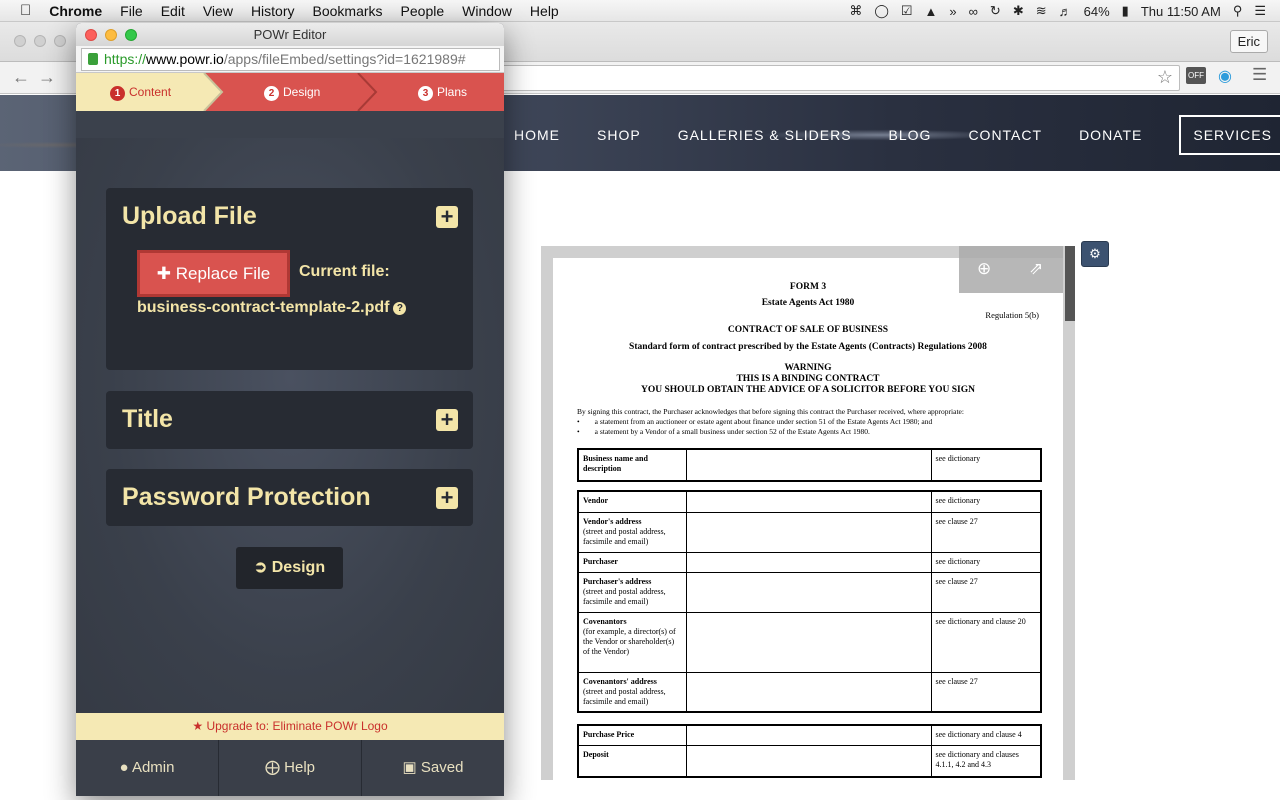  I want to click on admin-button: ● Admin, so click(147, 768).